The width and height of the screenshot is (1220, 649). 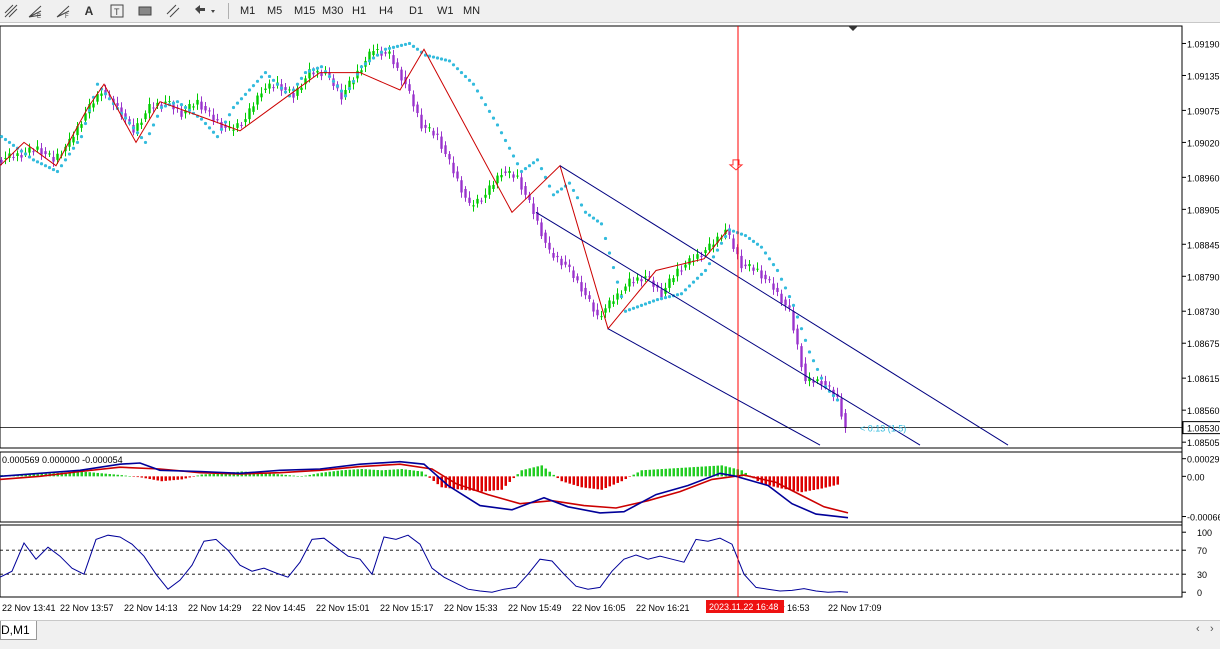 I want to click on price-tick-label: 1.09190, so click(x=1203, y=44).